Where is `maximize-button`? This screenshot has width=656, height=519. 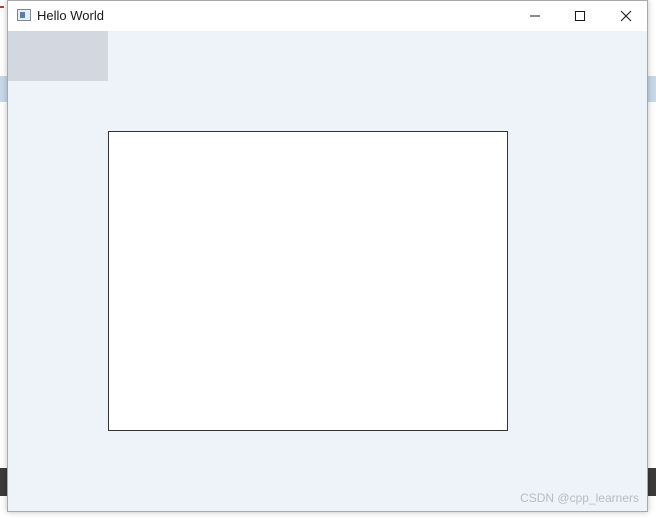 maximize-button is located at coordinates (580, 16).